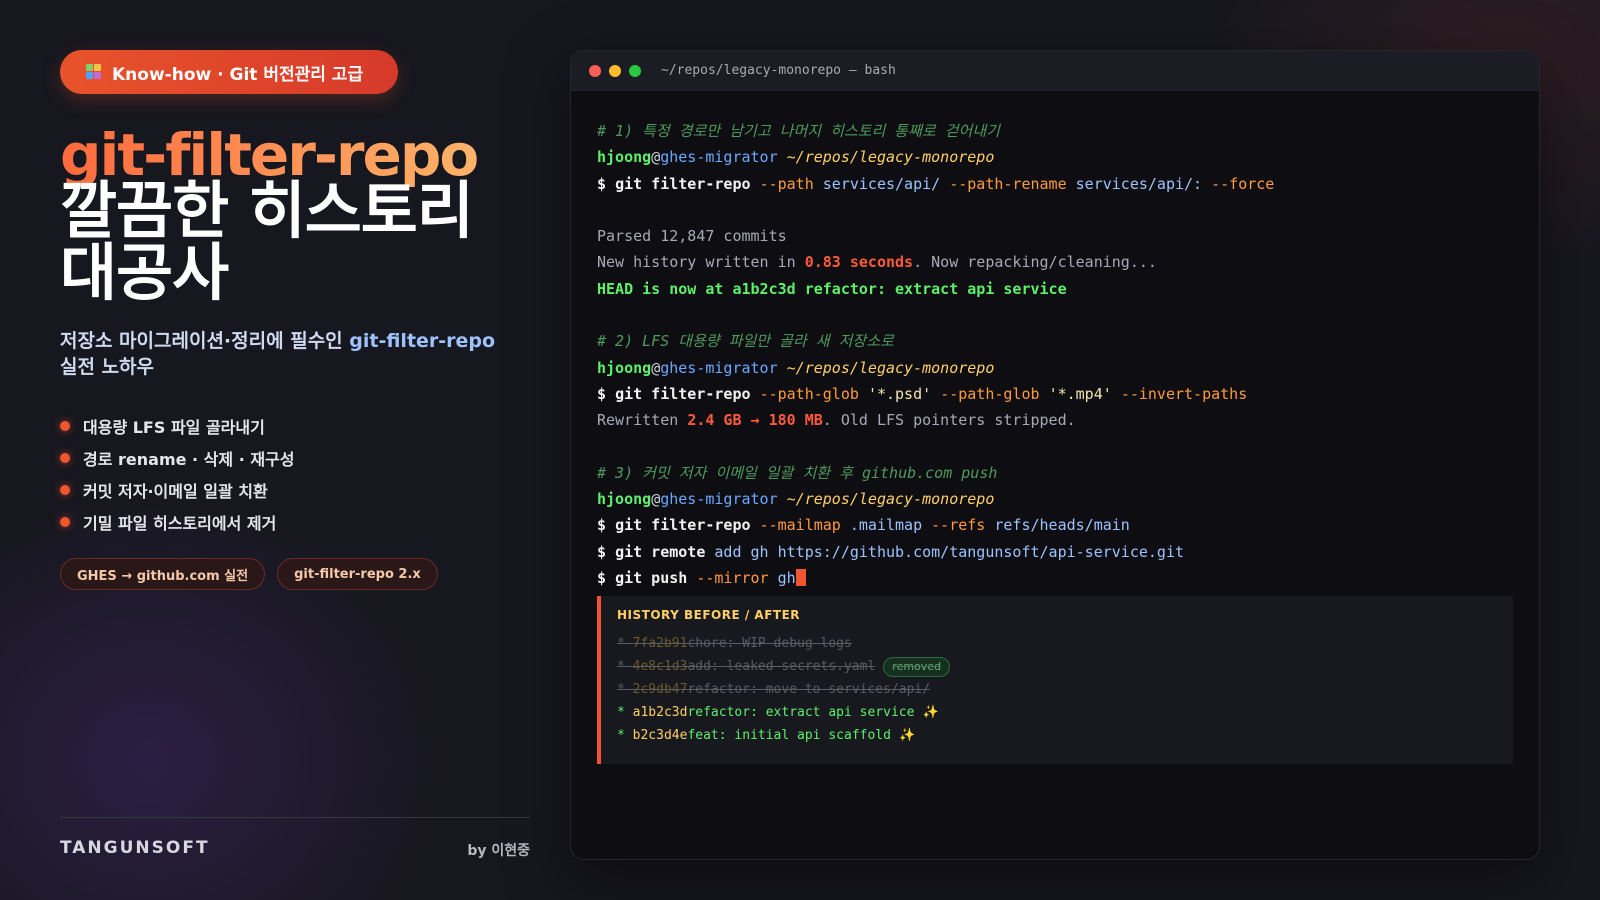 The height and width of the screenshot is (900, 1600). What do you see at coordinates (809, 689) in the screenshot?
I see `commit-message: refactor: move to services/api/` at bounding box center [809, 689].